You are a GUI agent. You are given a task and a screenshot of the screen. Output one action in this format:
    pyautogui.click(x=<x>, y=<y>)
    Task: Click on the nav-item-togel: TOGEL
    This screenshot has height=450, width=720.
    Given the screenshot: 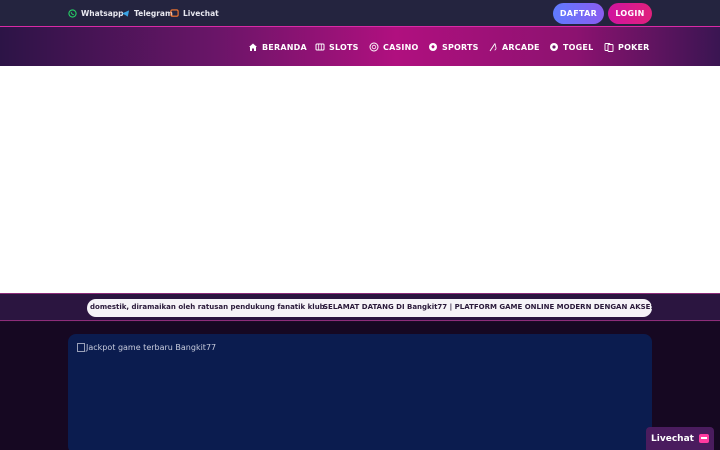 What is the action you would take?
    pyautogui.click(x=571, y=47)
    